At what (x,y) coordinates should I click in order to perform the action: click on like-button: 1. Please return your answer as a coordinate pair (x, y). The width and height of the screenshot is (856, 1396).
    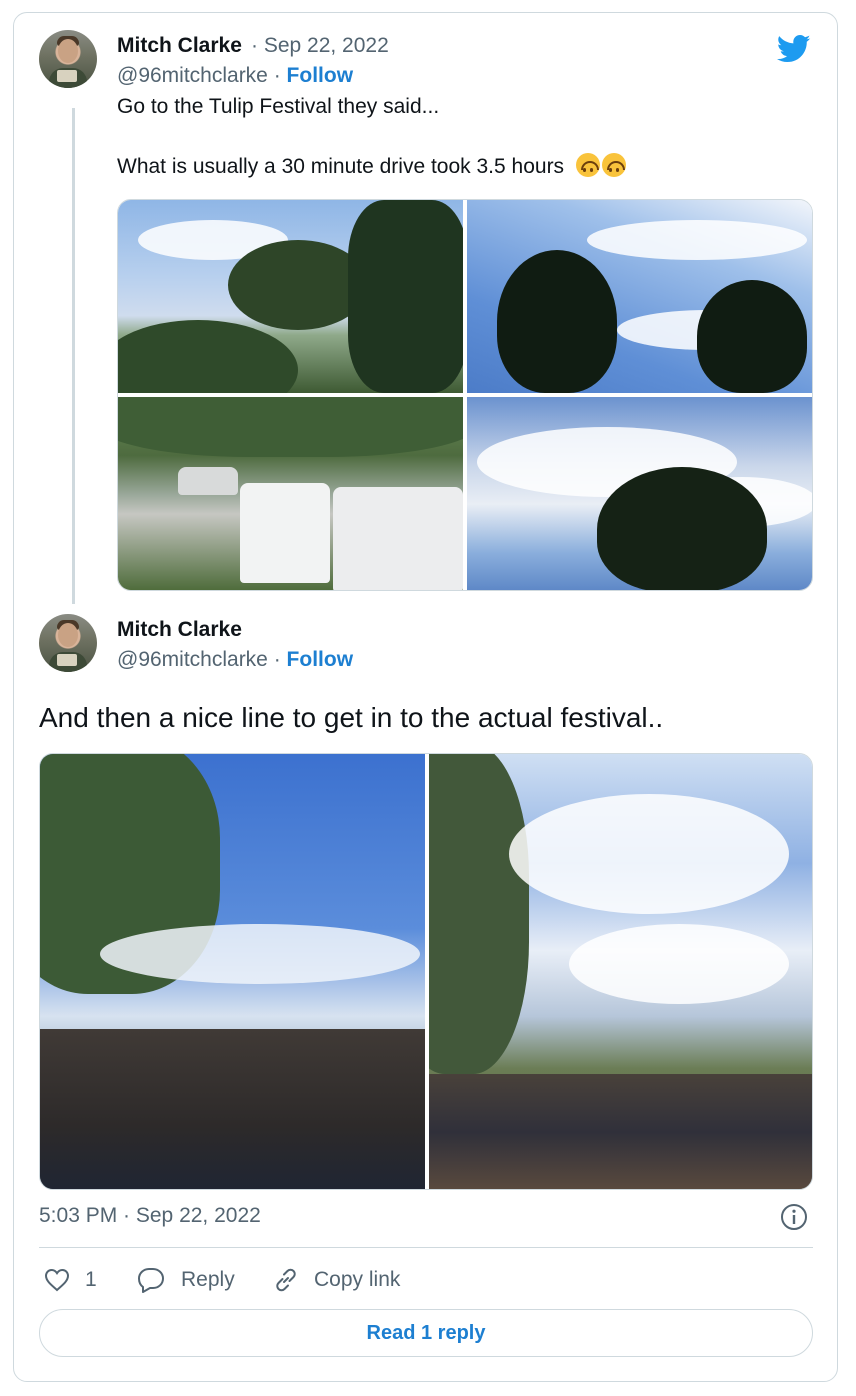
    Looking at the image, I should click on (70, 1280).